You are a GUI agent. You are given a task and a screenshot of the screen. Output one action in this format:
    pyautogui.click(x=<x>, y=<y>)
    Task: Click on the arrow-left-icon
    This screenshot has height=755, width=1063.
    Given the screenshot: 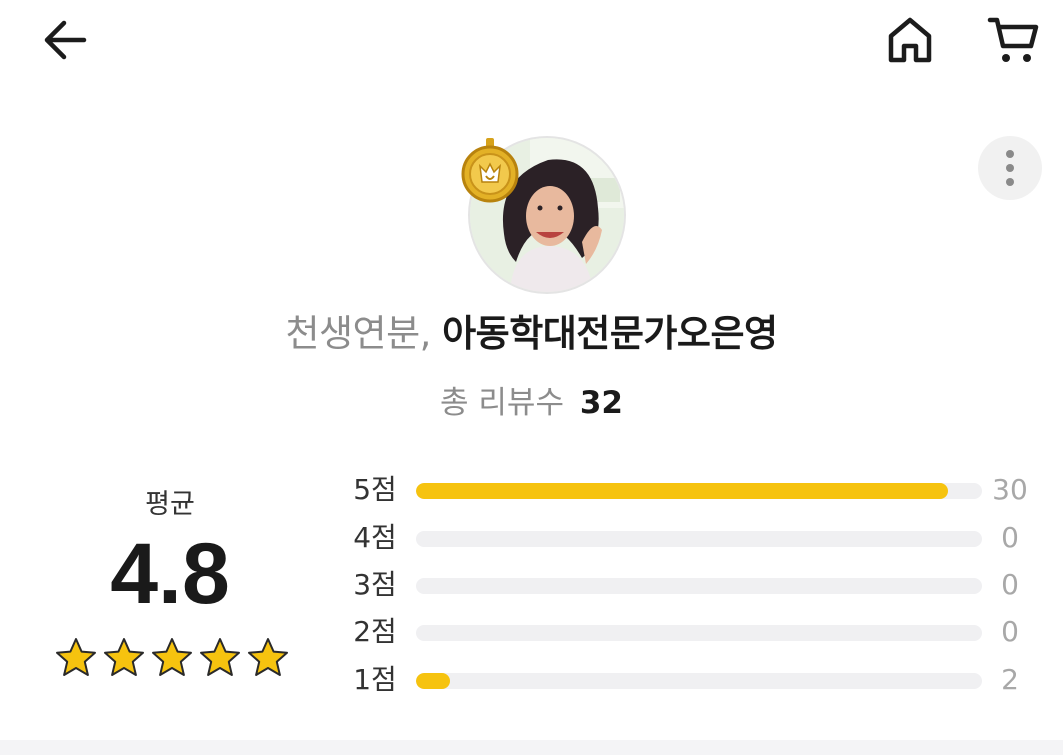 What is the action you would take?
    pyautogui.click(x=65, y=40)
    